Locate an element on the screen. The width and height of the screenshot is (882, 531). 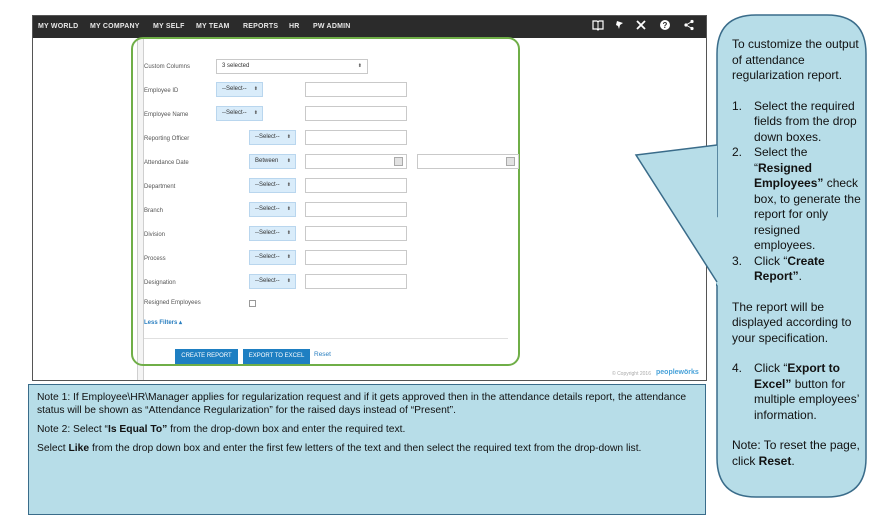
department-input is located at coordinates (356, 185).